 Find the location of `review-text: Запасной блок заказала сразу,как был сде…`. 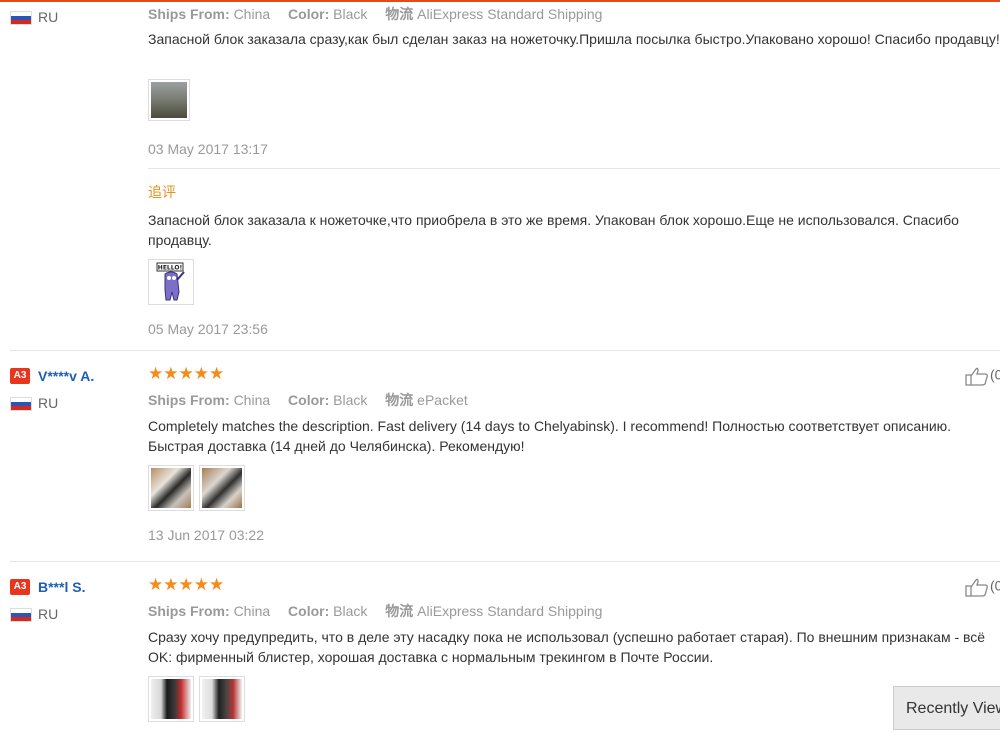

review-text: Запасной блок заказала сразу,как был сде… is located at coordinates (574, 39).